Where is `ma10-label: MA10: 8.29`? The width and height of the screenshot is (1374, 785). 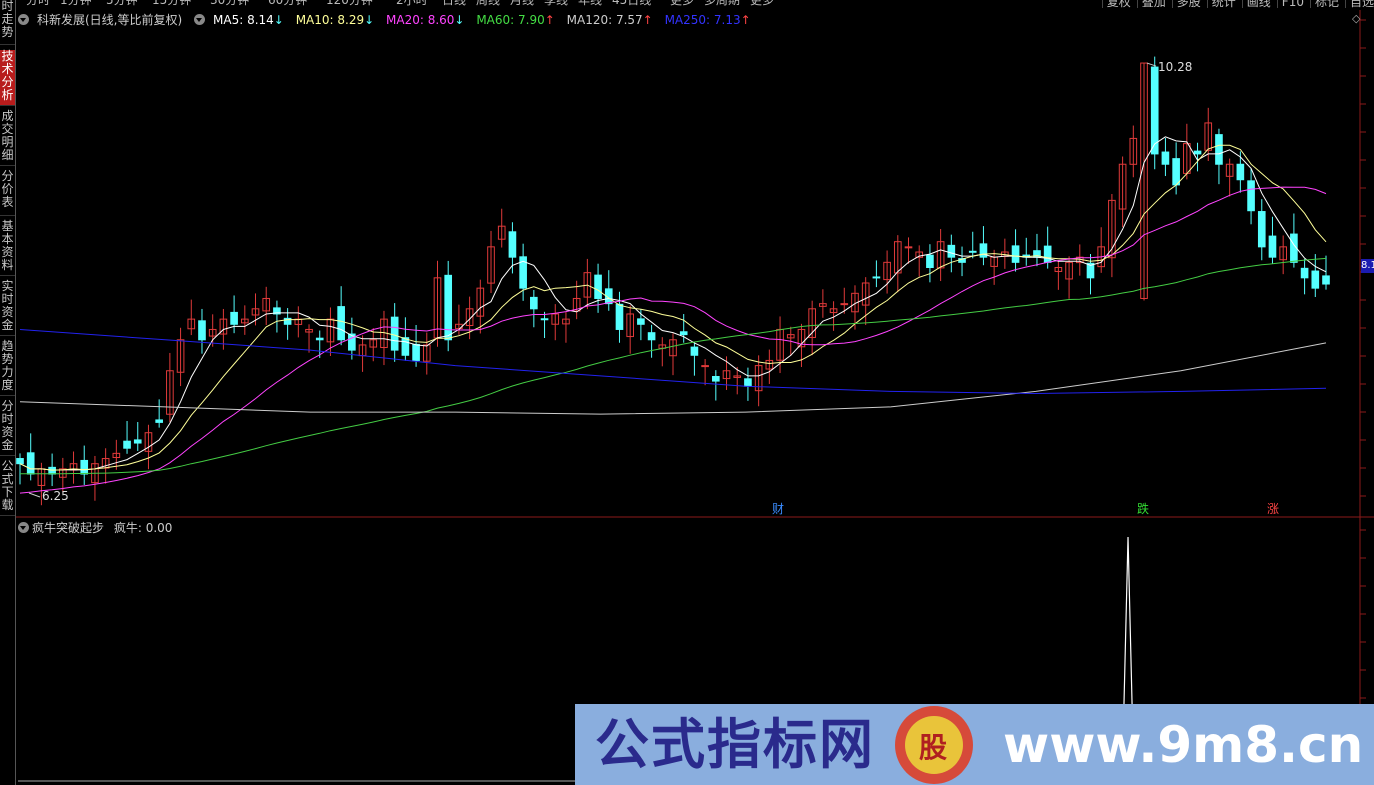 ma10-label: MA10: 8.29 is located at coordinates (330, 20).